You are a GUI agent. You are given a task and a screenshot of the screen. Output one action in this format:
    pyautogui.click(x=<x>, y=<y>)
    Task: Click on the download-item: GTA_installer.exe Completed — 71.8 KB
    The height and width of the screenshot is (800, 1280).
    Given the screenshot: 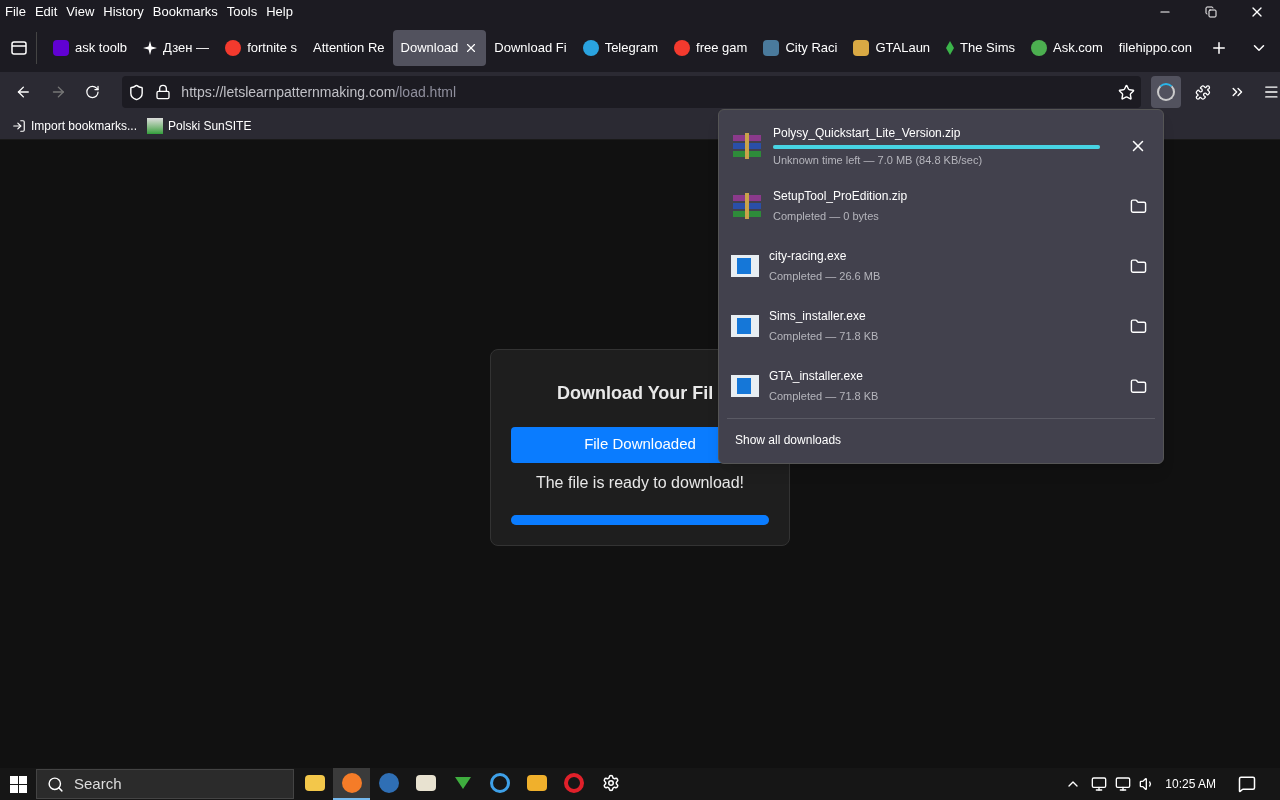 What is the action you would take?
    pyautogui.click(x=941, y=386)
    